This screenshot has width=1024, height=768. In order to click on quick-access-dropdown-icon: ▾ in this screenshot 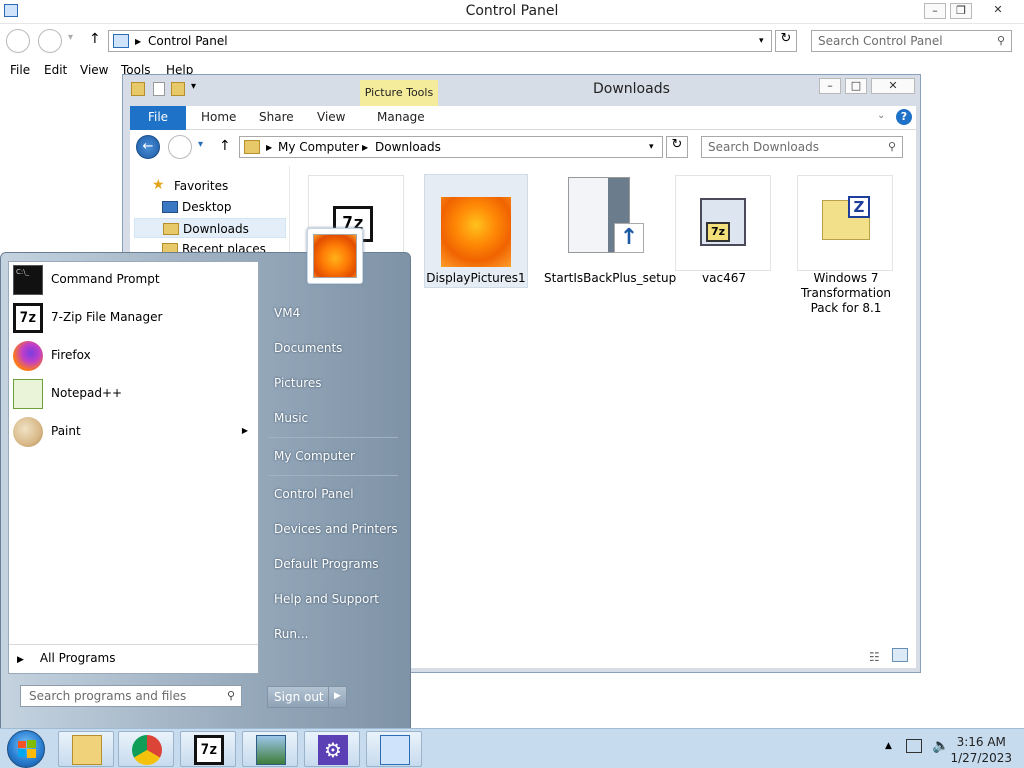, I will do `click(193, 86)`.